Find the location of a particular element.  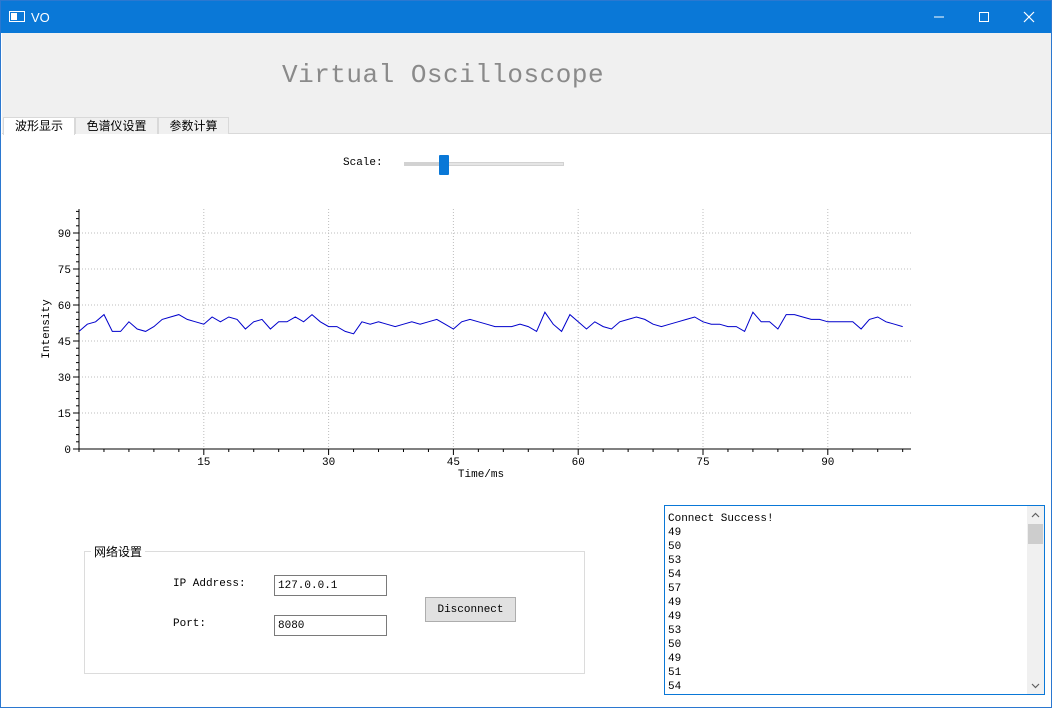

tab-chromatograph-settings: 色谱仪设置 is located at coordinates (116, 125).